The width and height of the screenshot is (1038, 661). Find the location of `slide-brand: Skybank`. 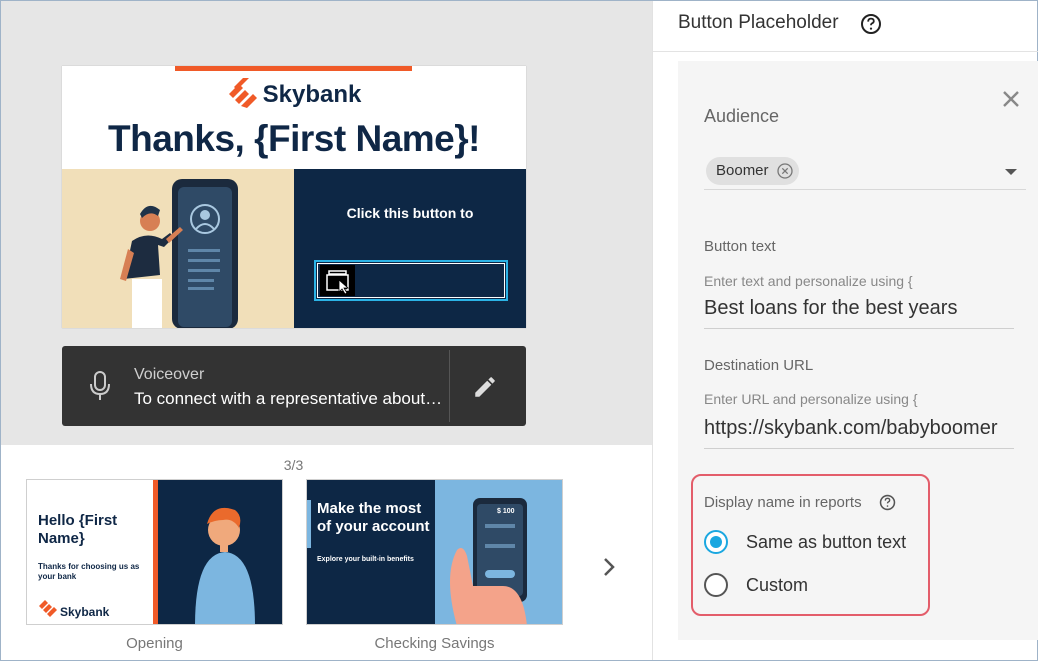

slide-brand: Skybank is located at coordinates (294, 93).